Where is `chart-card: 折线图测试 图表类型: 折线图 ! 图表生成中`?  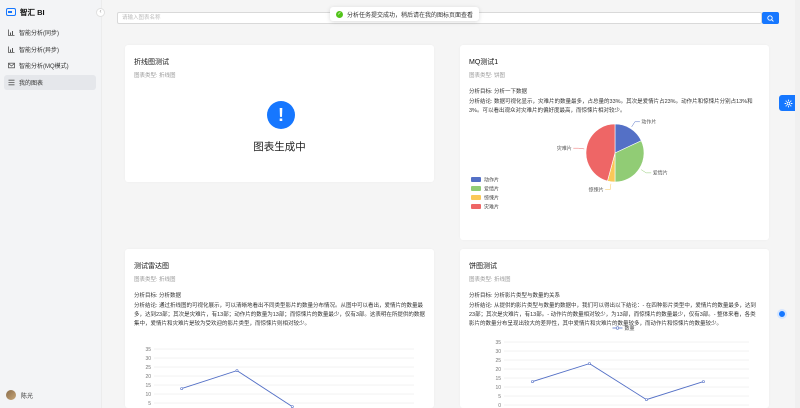
chart-card: 折线图测试 图表类型: 折线图 ! 图表生成中 is located at coordinates (279, 113).